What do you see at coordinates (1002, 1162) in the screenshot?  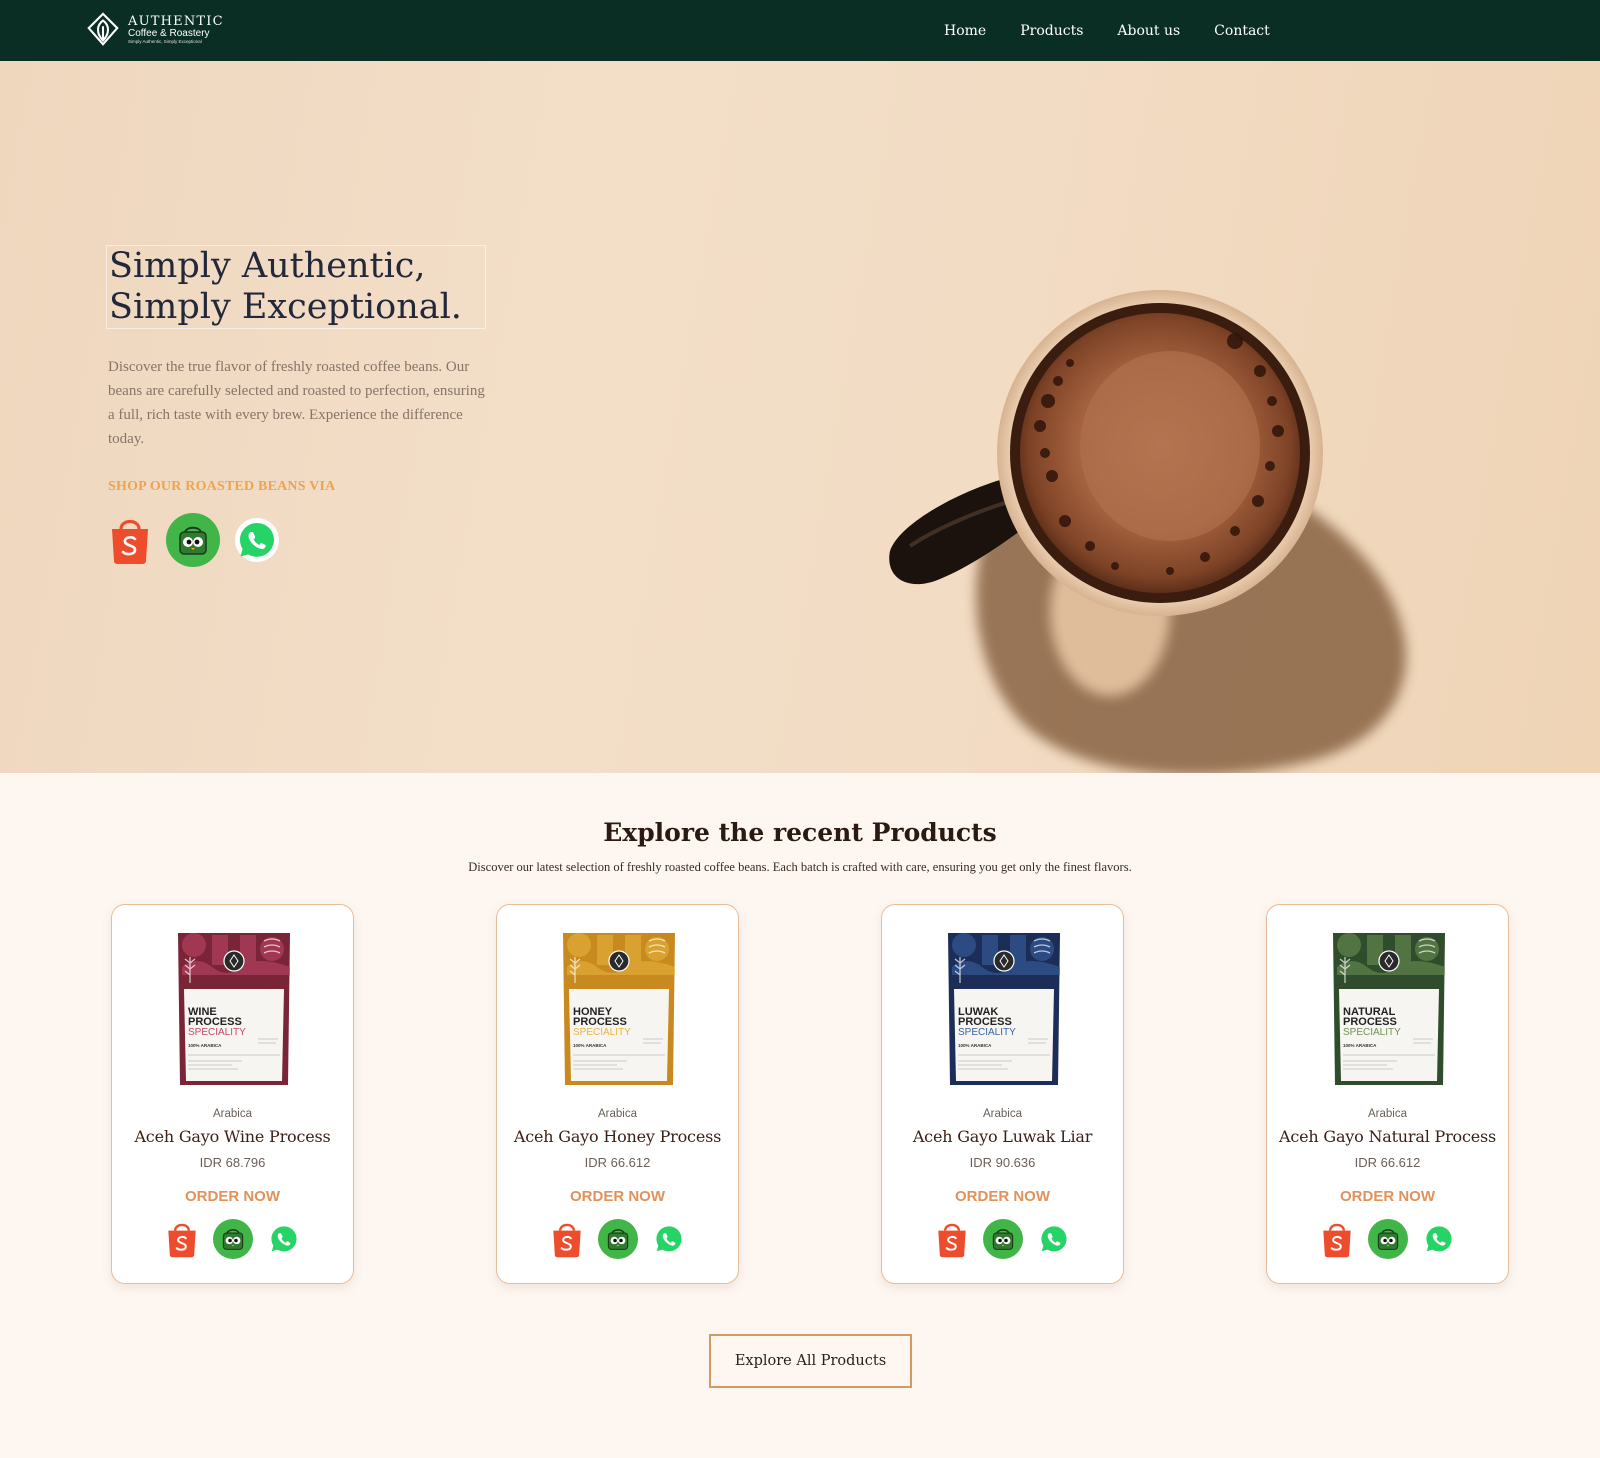 I see `product-price: IDR 90.636` at bounding box center [1002, 1162].